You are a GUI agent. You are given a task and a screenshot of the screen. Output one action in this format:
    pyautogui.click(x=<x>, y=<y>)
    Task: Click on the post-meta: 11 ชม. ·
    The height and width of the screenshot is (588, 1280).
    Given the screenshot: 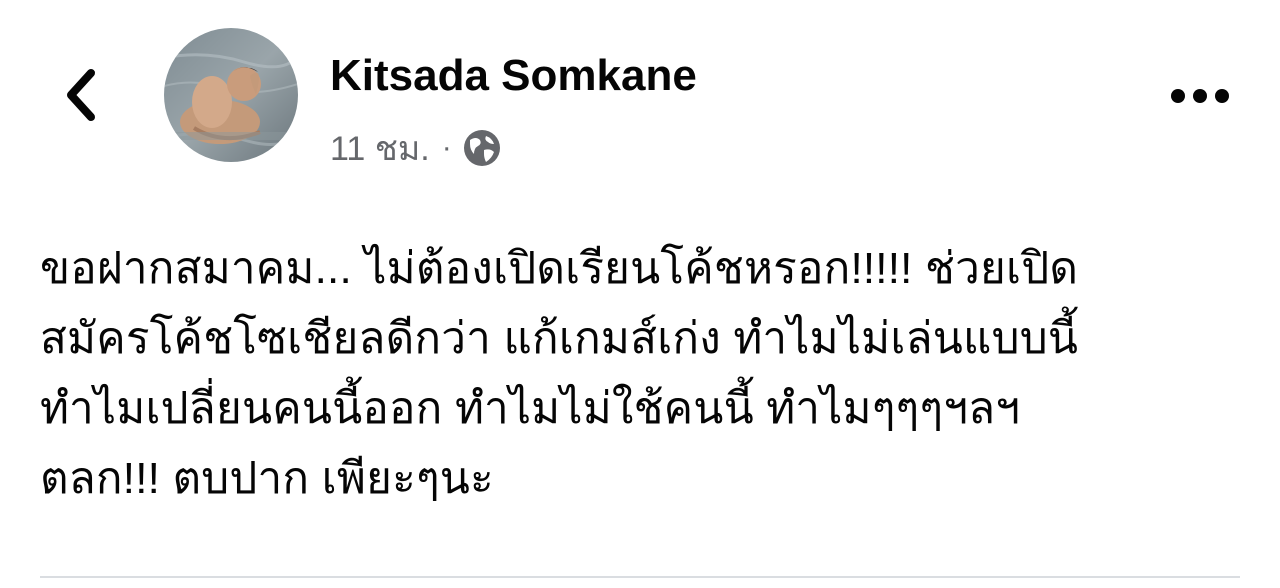 What is the action you would take?
    pyautogui.click(x=416, y=148)
    